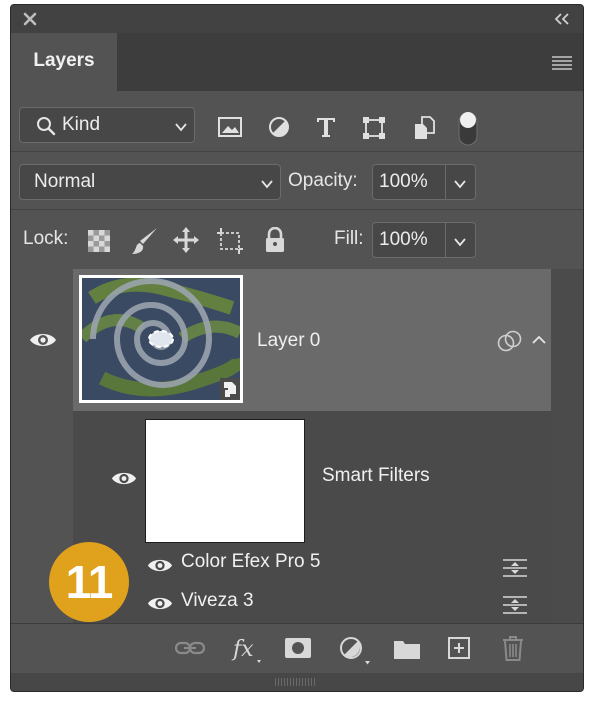 The image size is (592, 704). Describe the element at coordinates (376, 476) in the screenshot. I see `smart-filters-label: Smart Filters` at that location.